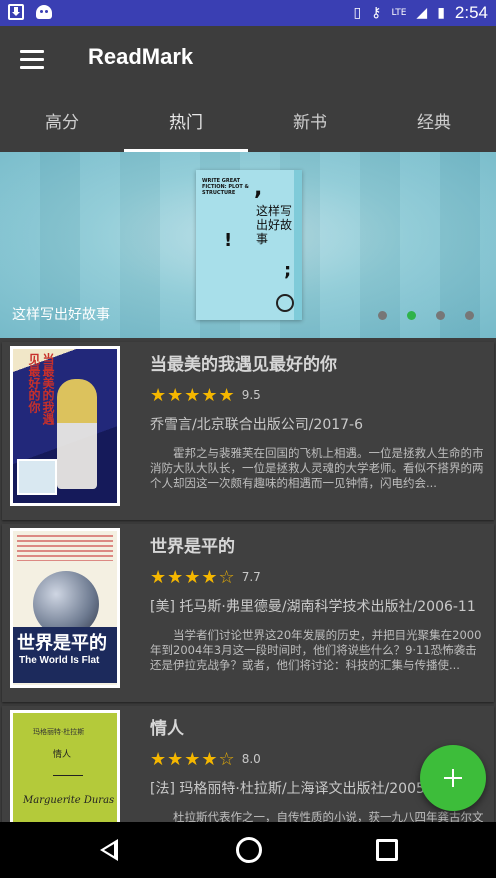 The height and width of the screenshot is (878, 496). I want to click on tab-classic: 经典, so click(434, 124).